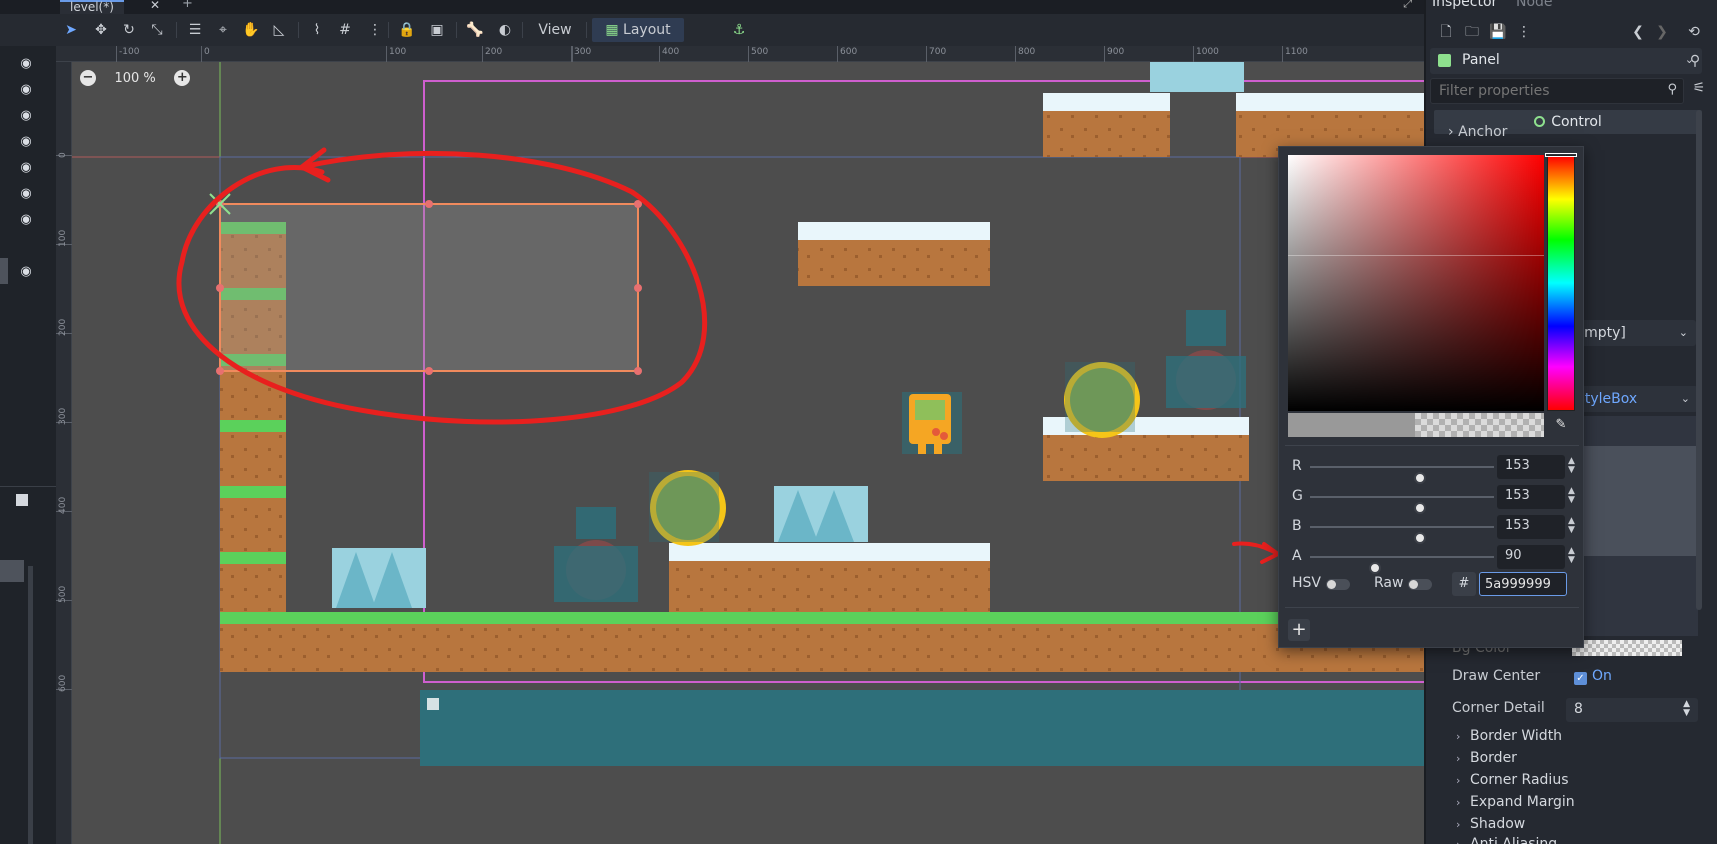 This screenshot has width=1717, height=844. I want to click on scale-mode-icon: ⤡, so click(157, 30).